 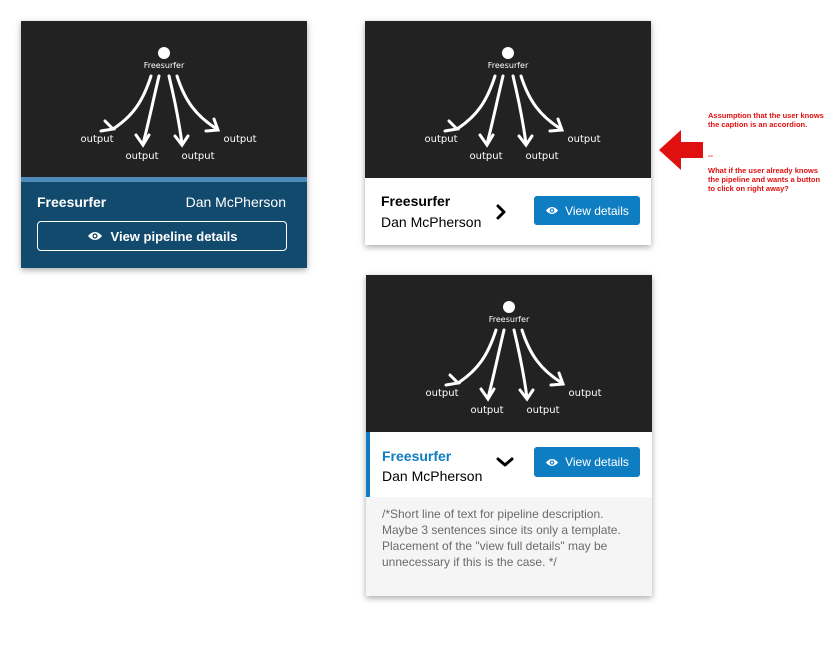 What do you see at coordinates (505, 462) in the screenshot?
I see `chevron-down-icon` at bounding box center [505, 462].